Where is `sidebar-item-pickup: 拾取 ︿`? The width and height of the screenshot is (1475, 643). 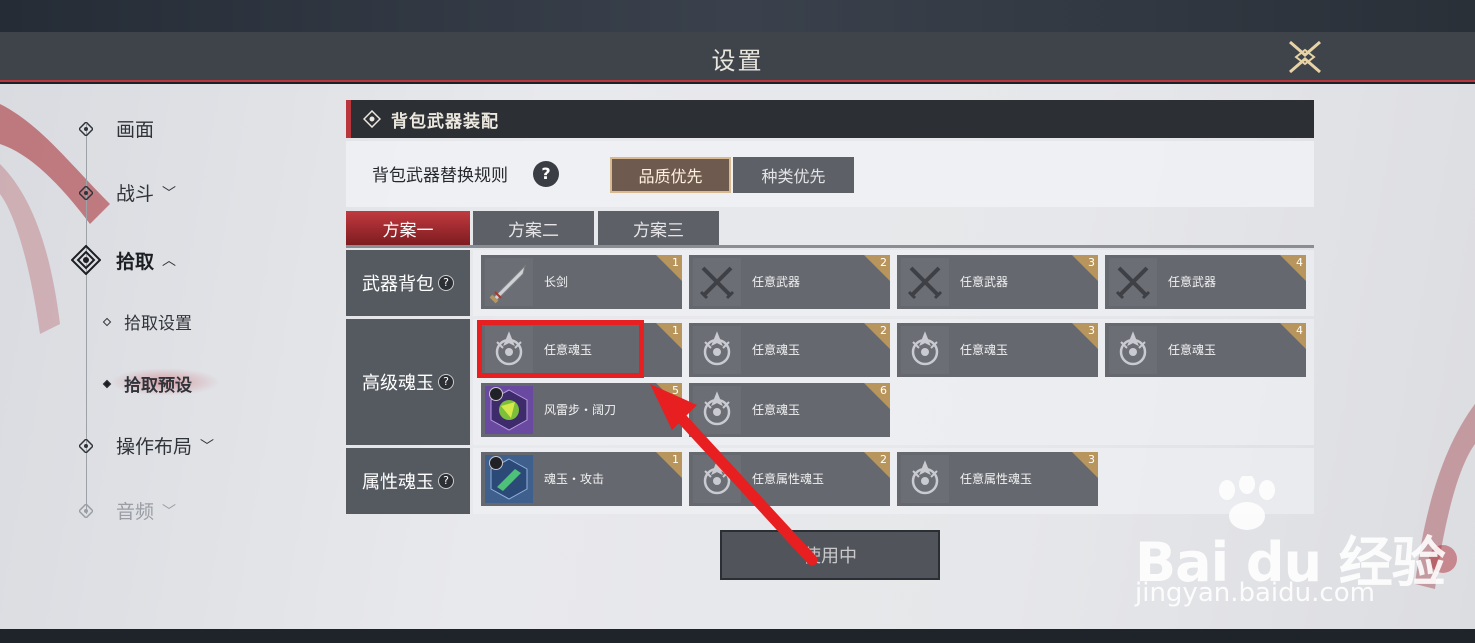
sidebar-item-pickup: 拾取 ︿ is located at coordinates (123, 260).